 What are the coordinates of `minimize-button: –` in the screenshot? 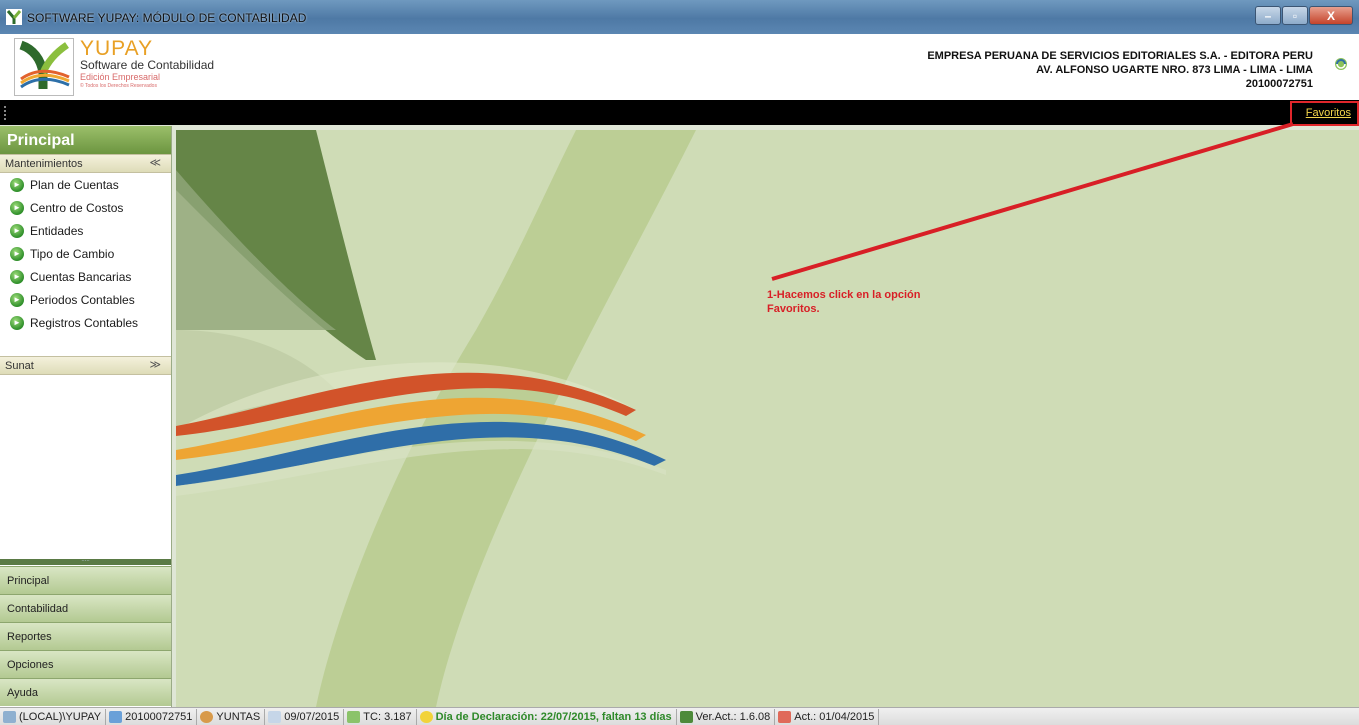 It's located at (1268, 15).